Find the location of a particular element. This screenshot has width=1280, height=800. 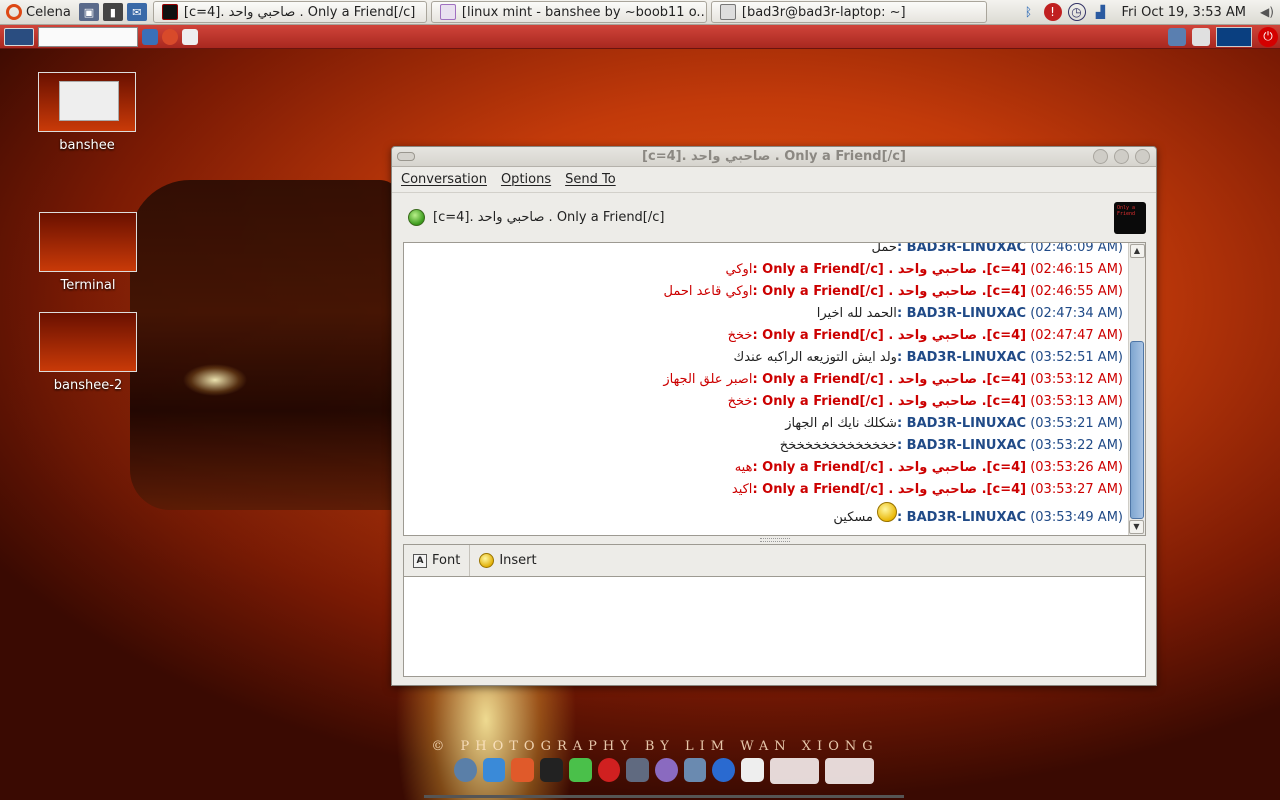

file-manager-launcher-icon: ▣ is located at coordinates (88, 12).